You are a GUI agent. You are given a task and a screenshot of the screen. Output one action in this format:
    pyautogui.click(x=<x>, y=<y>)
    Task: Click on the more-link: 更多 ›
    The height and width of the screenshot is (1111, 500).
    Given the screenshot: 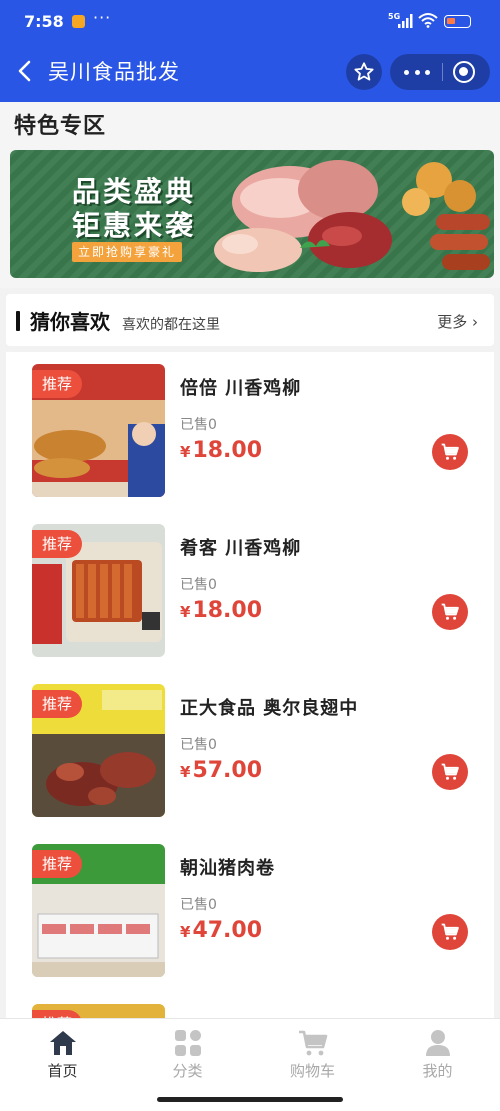 What is the action you would take?
    pyautogui.click(x=457, y=321)
    